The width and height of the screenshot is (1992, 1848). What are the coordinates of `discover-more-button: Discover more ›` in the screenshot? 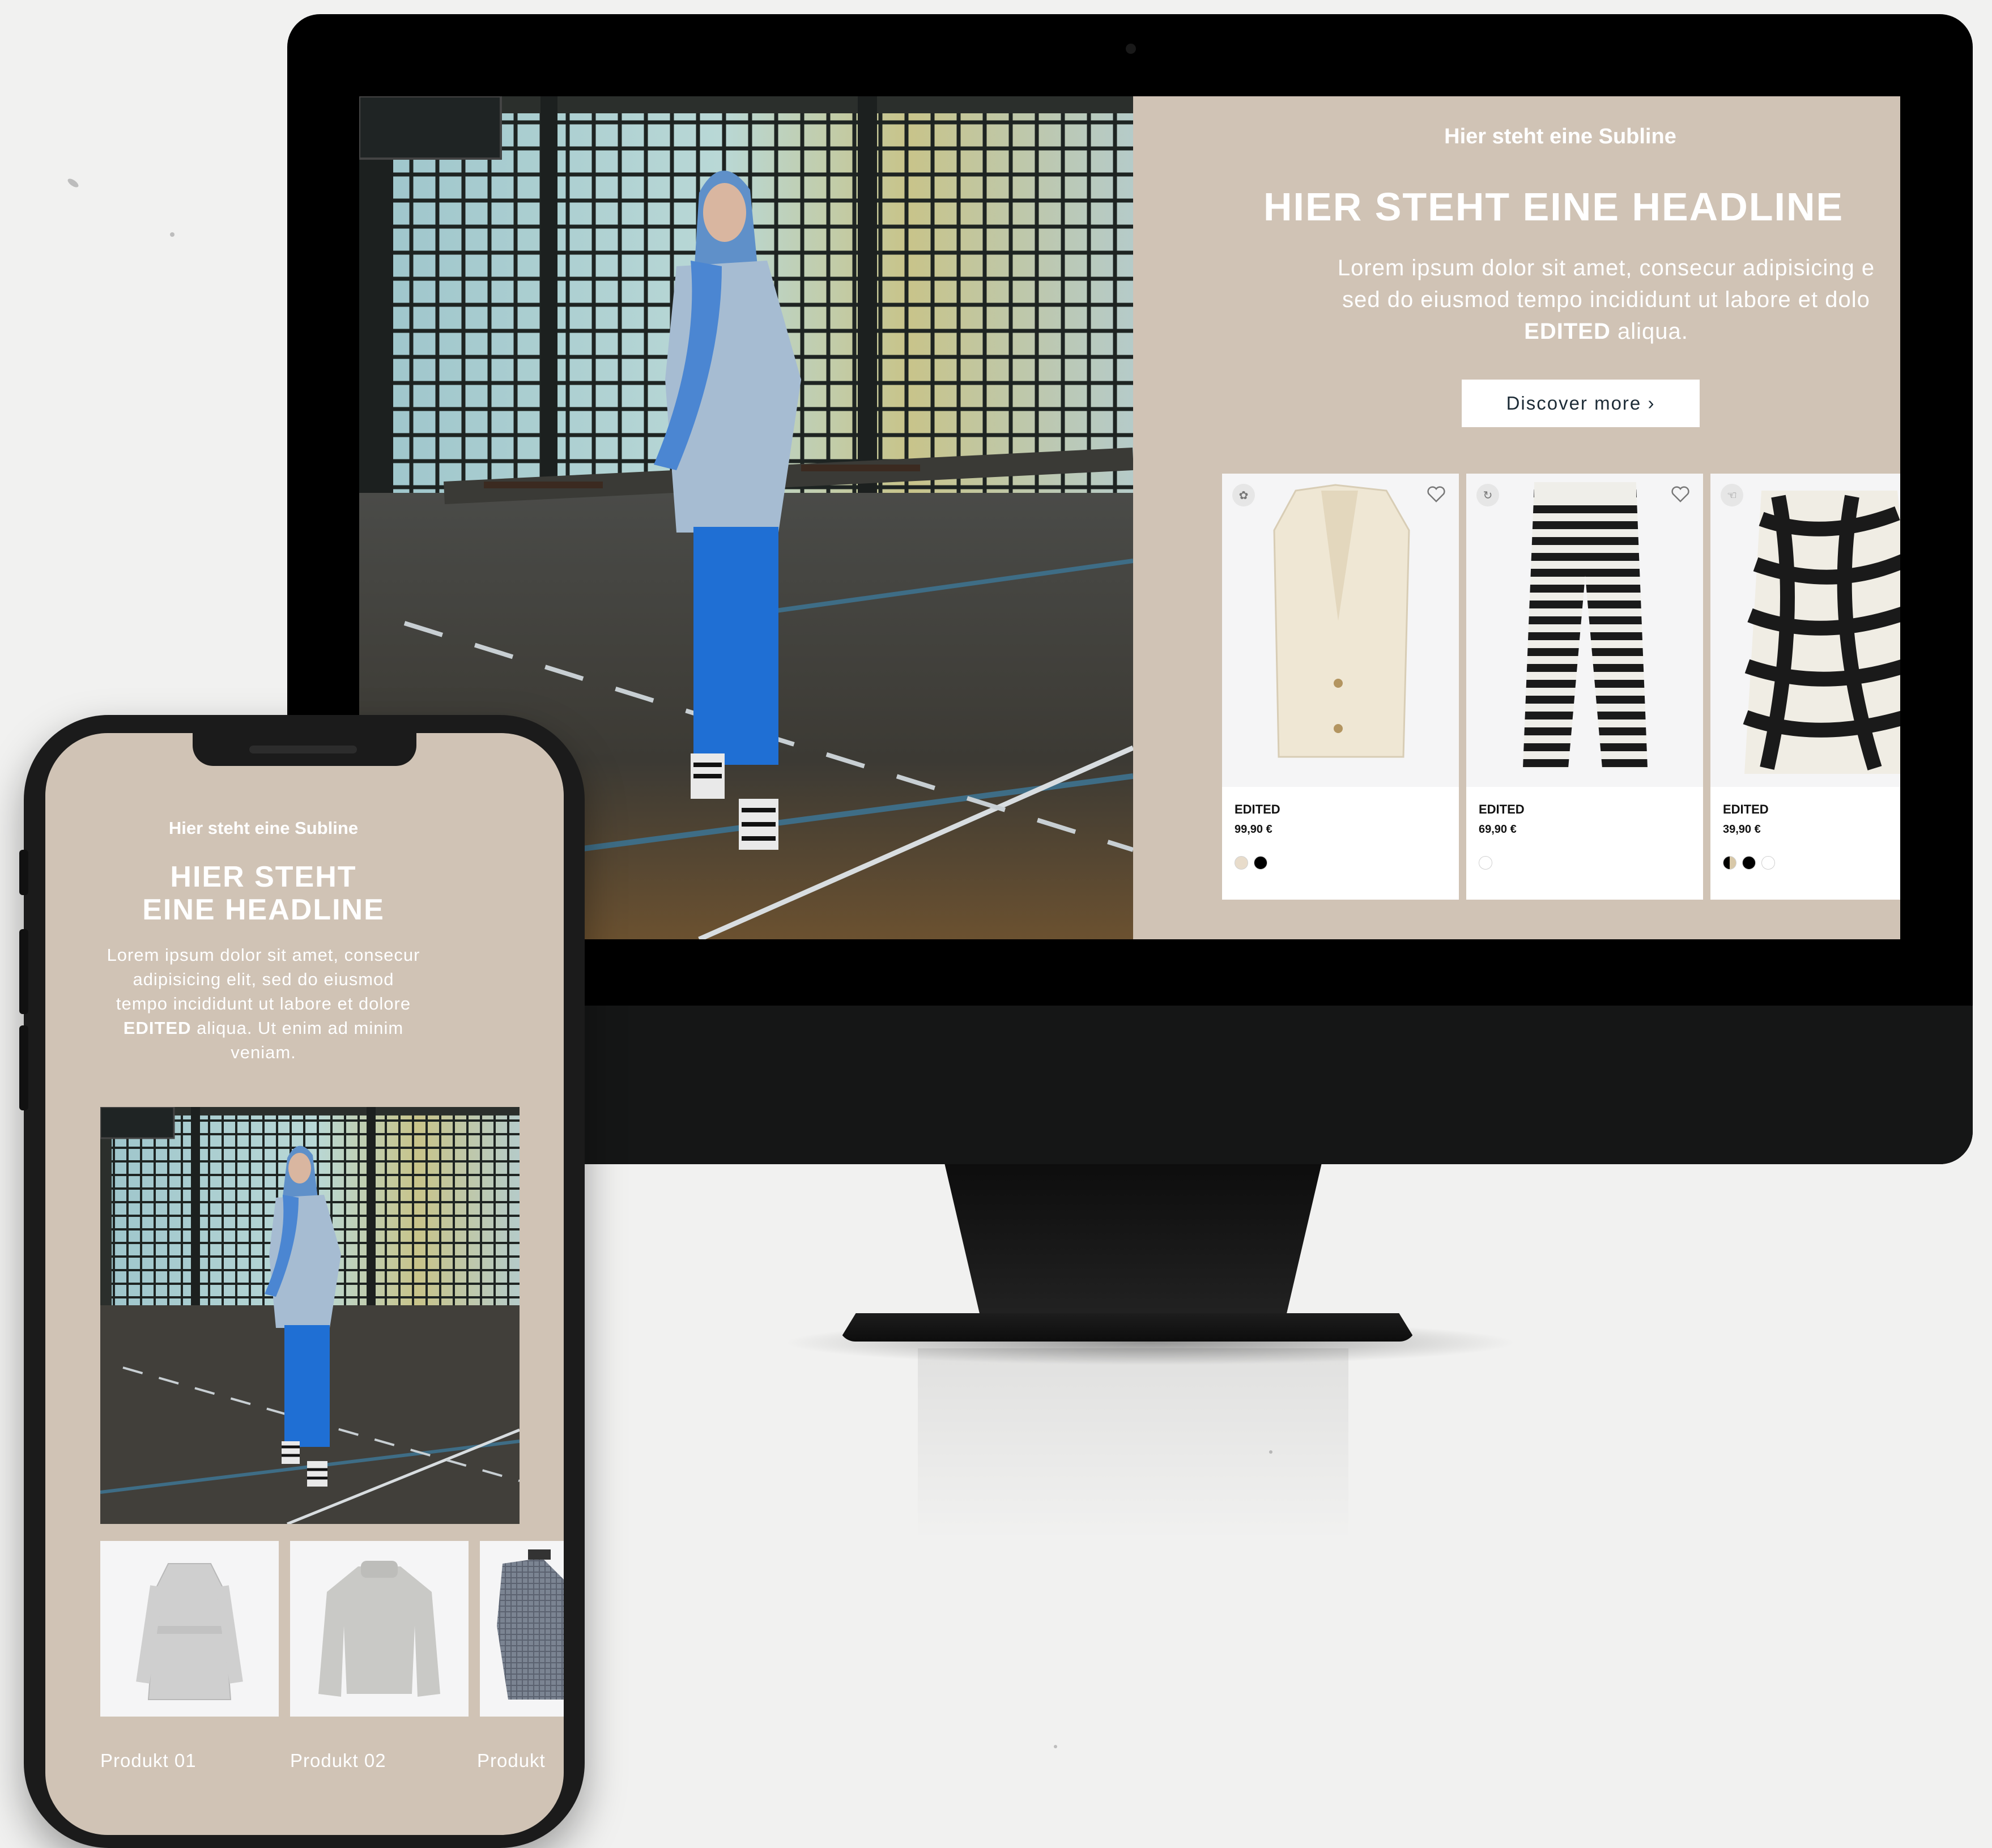 It's located at (1581, 403).